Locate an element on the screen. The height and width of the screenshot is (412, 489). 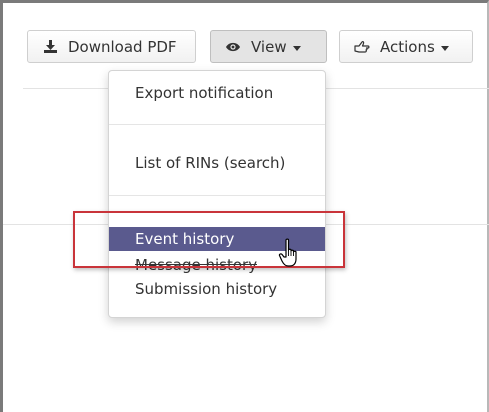
view-dropdown-button: View is located at coordinates (268, 46).